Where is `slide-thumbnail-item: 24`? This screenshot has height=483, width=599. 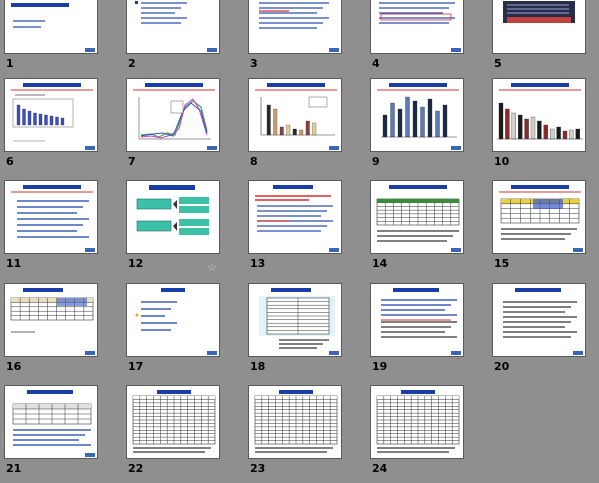 slide-thumbnail-item: 24 is located at coordinates (416, 430).